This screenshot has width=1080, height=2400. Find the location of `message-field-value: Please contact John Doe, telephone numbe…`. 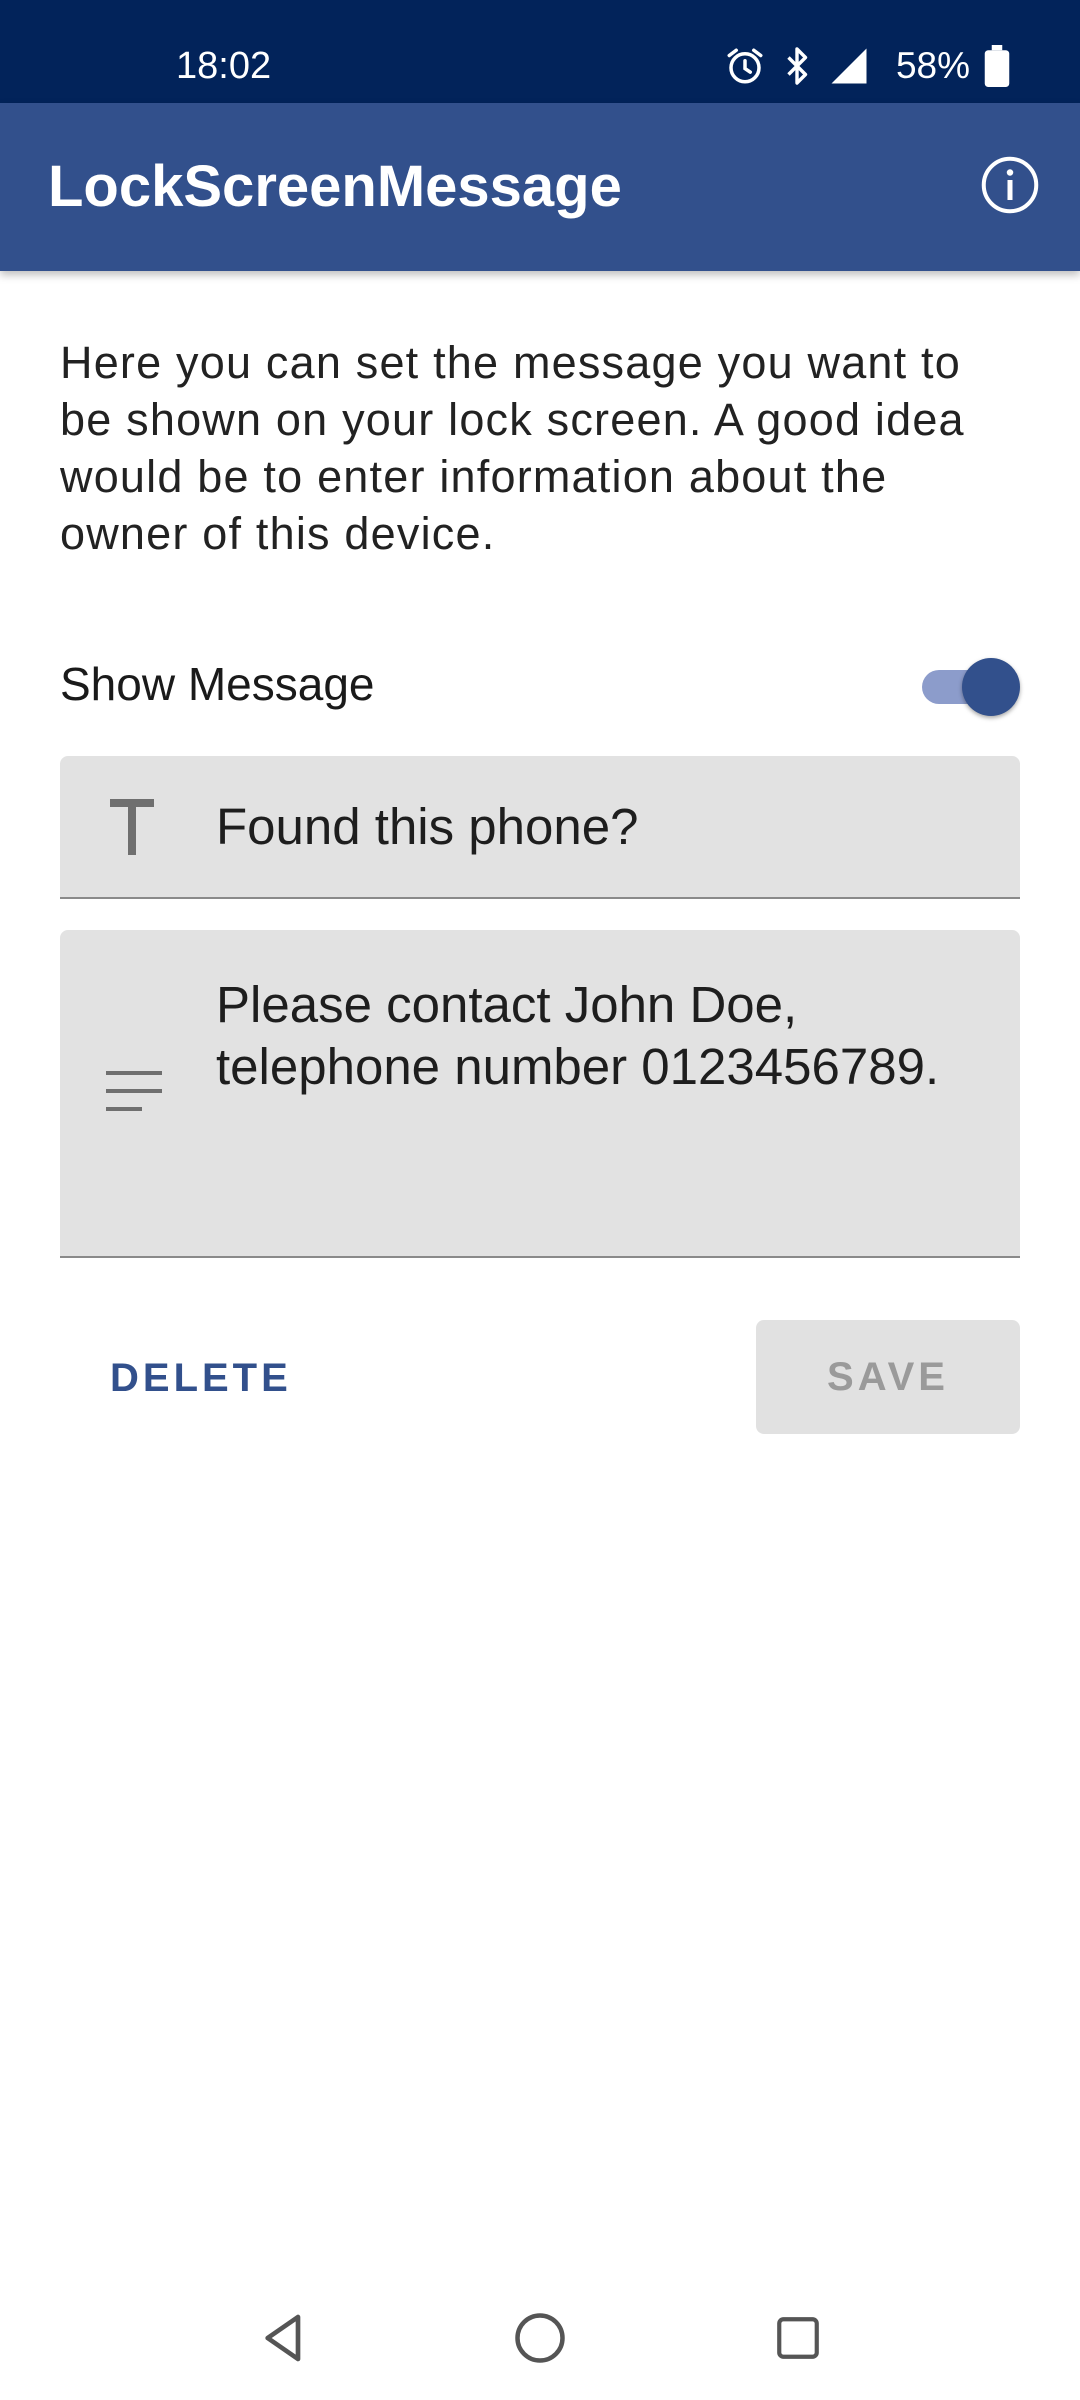

message-field-value: Please contact John Doe, telephone numbe… is located at coordinates (598, 1036).